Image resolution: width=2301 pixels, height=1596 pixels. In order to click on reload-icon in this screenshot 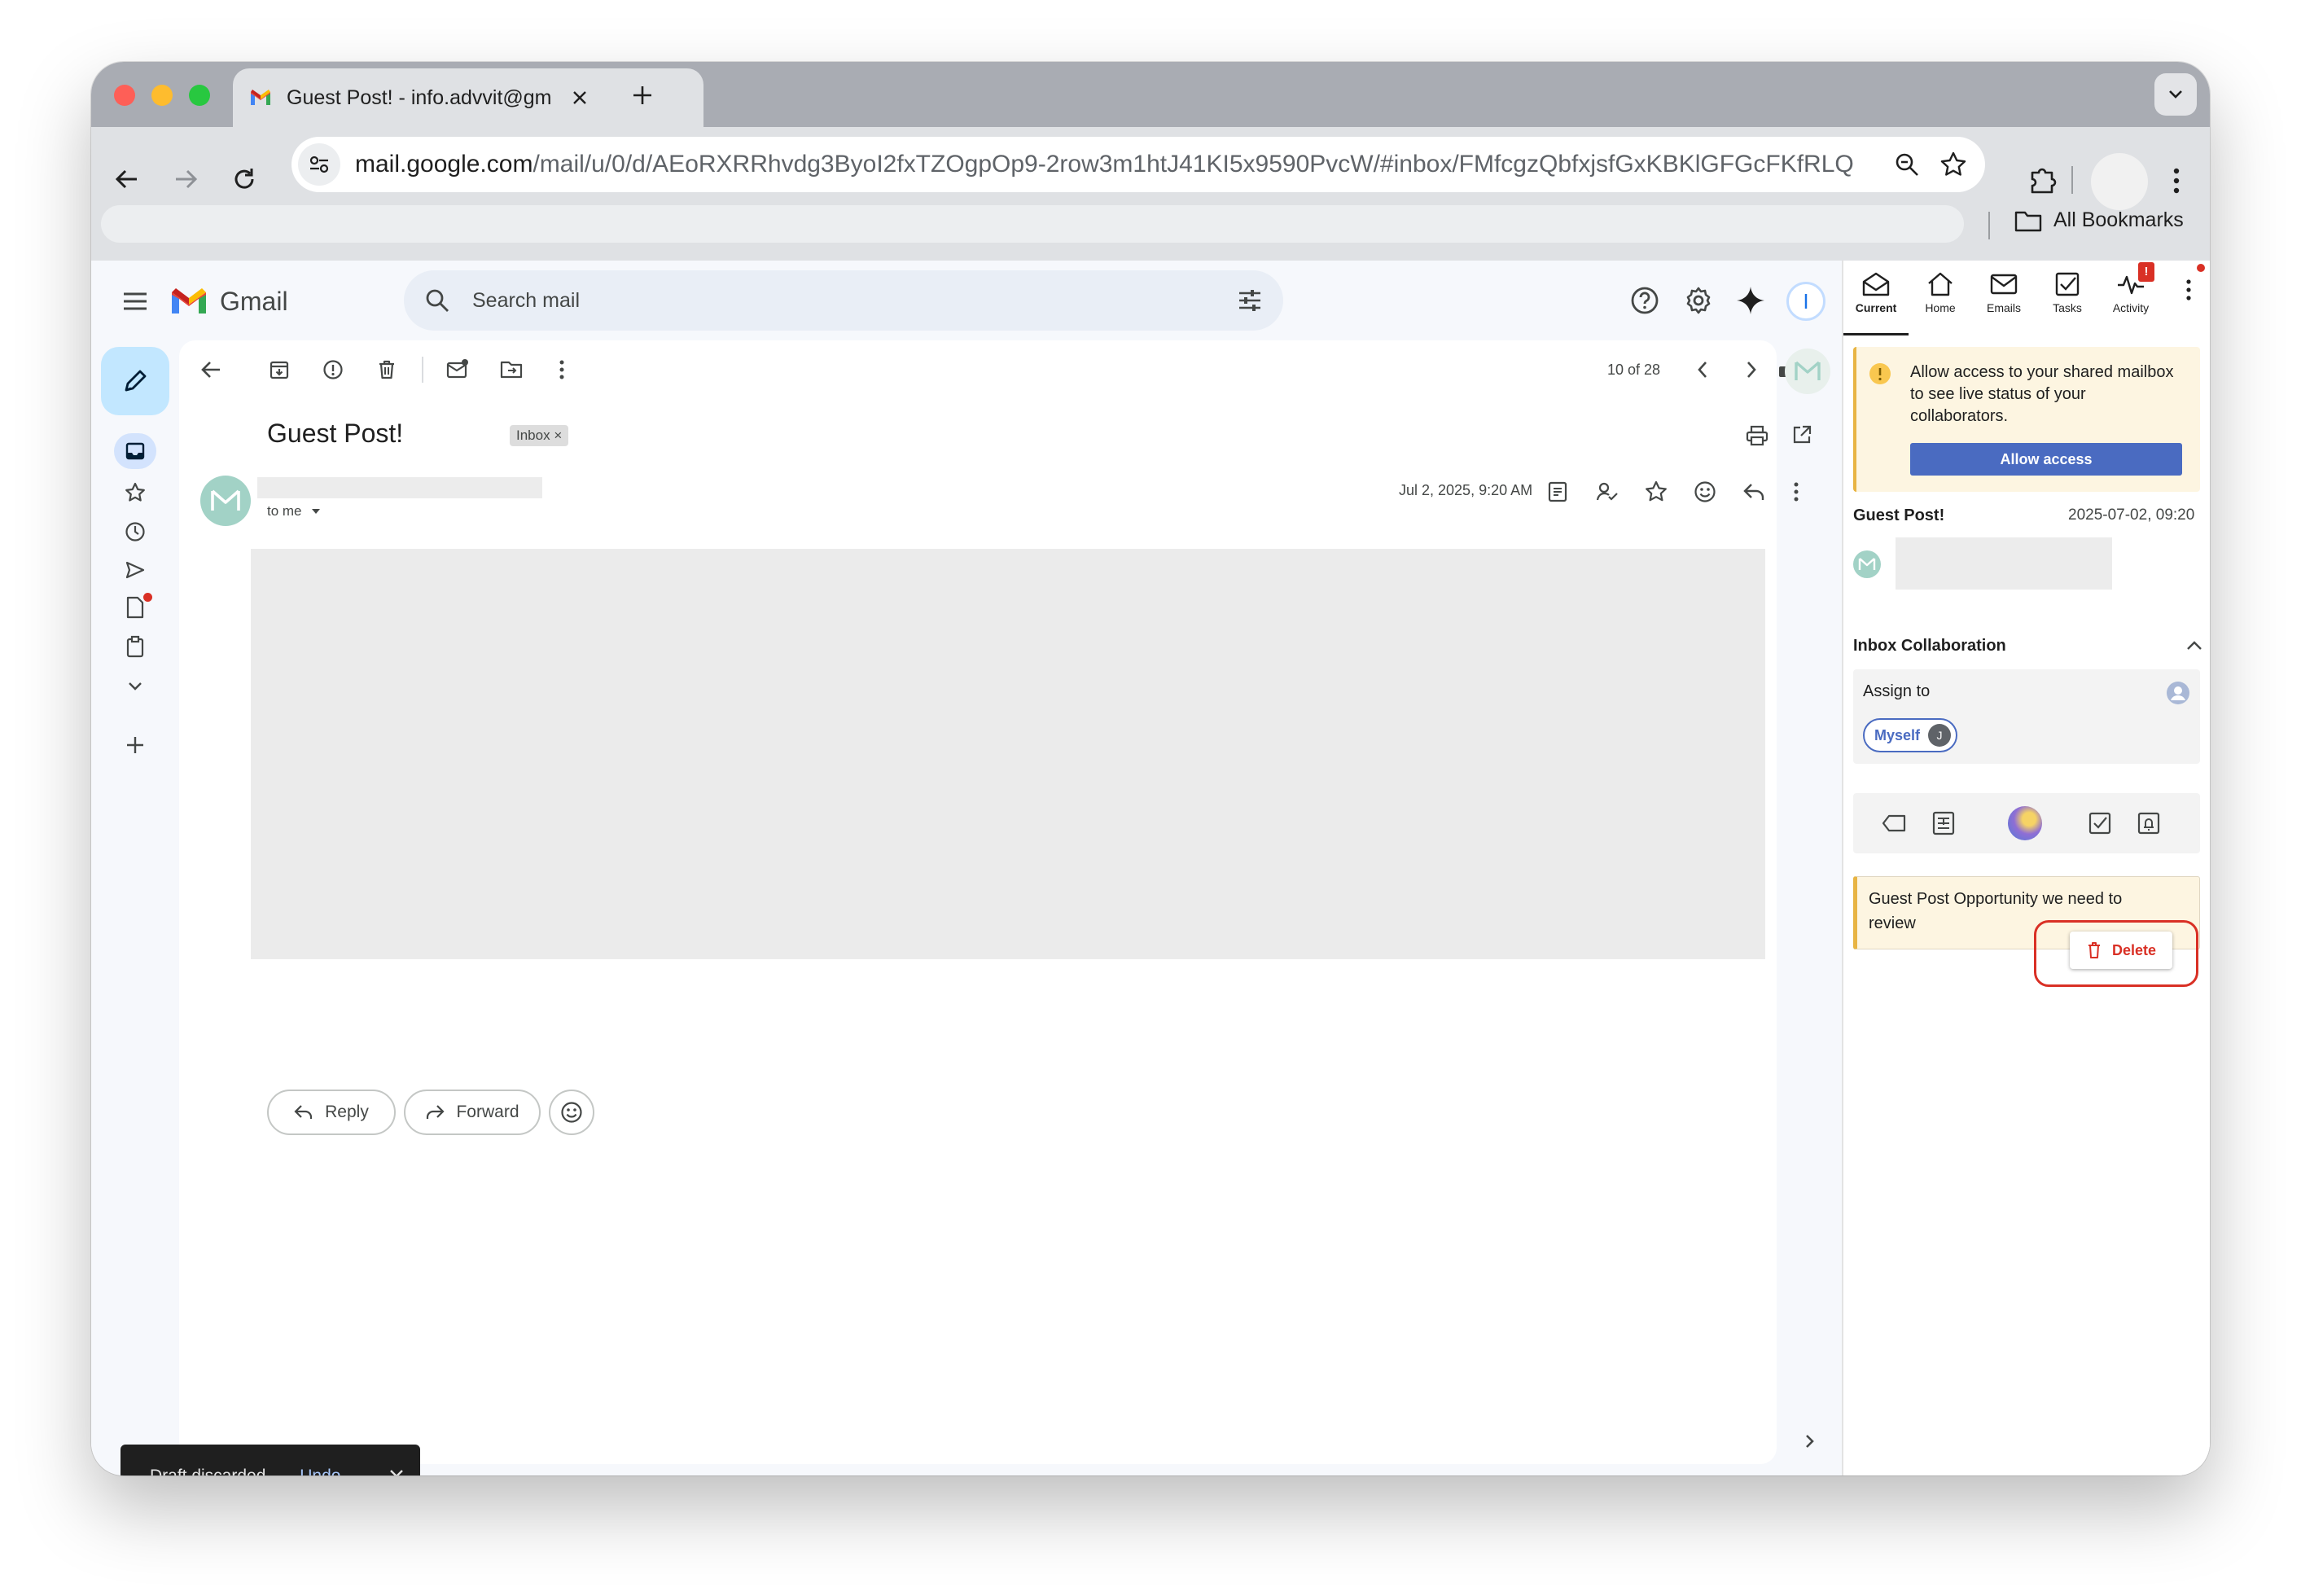, I will do `click(244, 179)`.